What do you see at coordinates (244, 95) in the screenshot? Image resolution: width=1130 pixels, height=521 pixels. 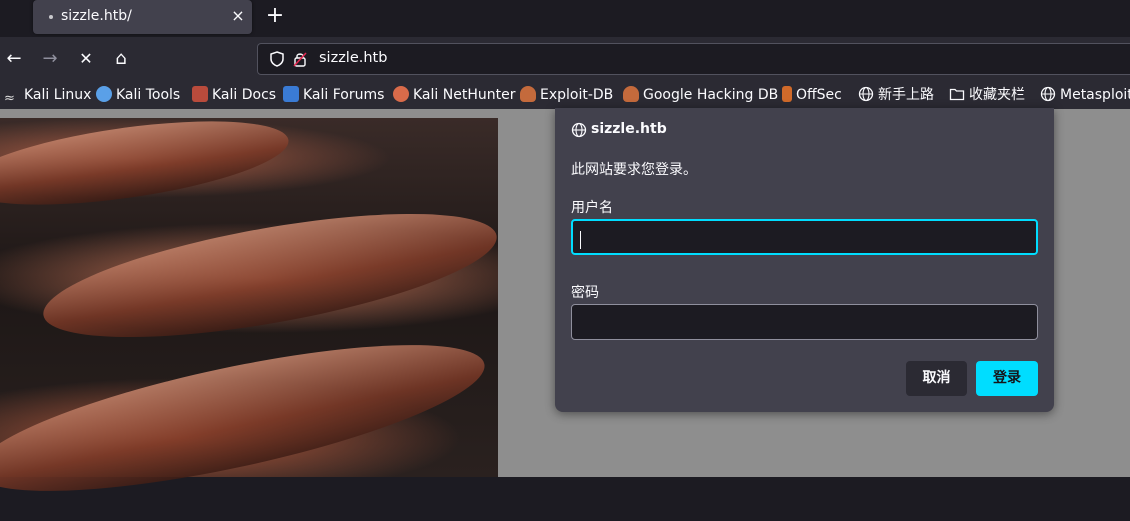 I see `bookmark-label: Kali Docs` at bounding box center [244, 95].